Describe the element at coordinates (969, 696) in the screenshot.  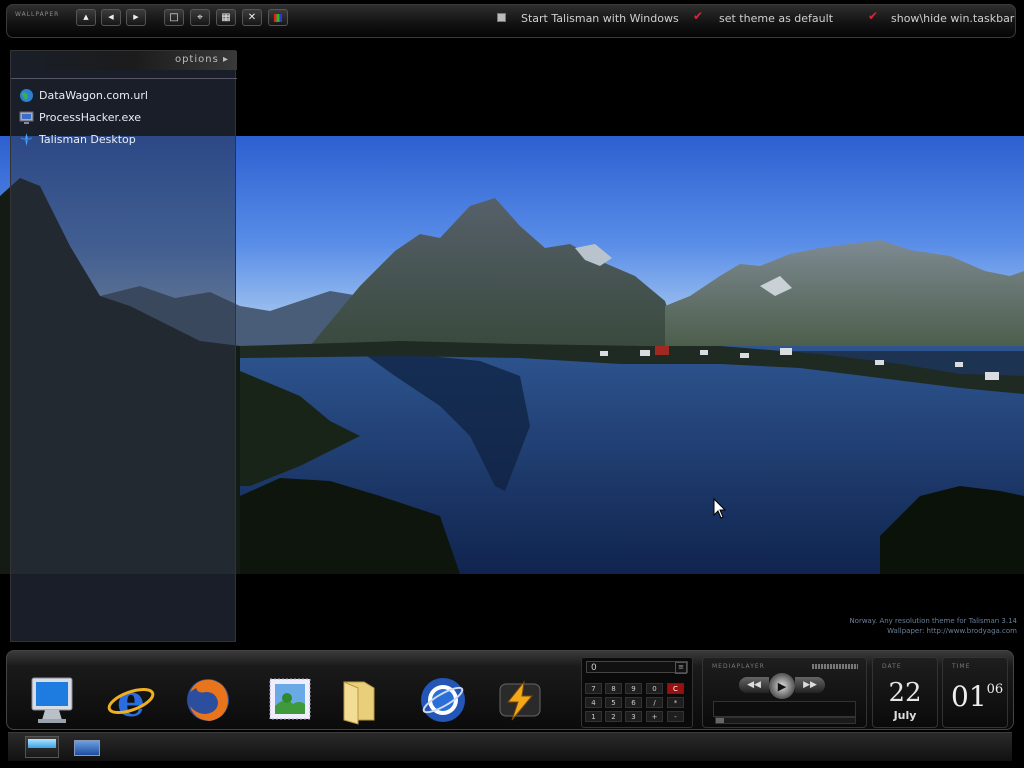
I see `time-hour: 01` at that location.